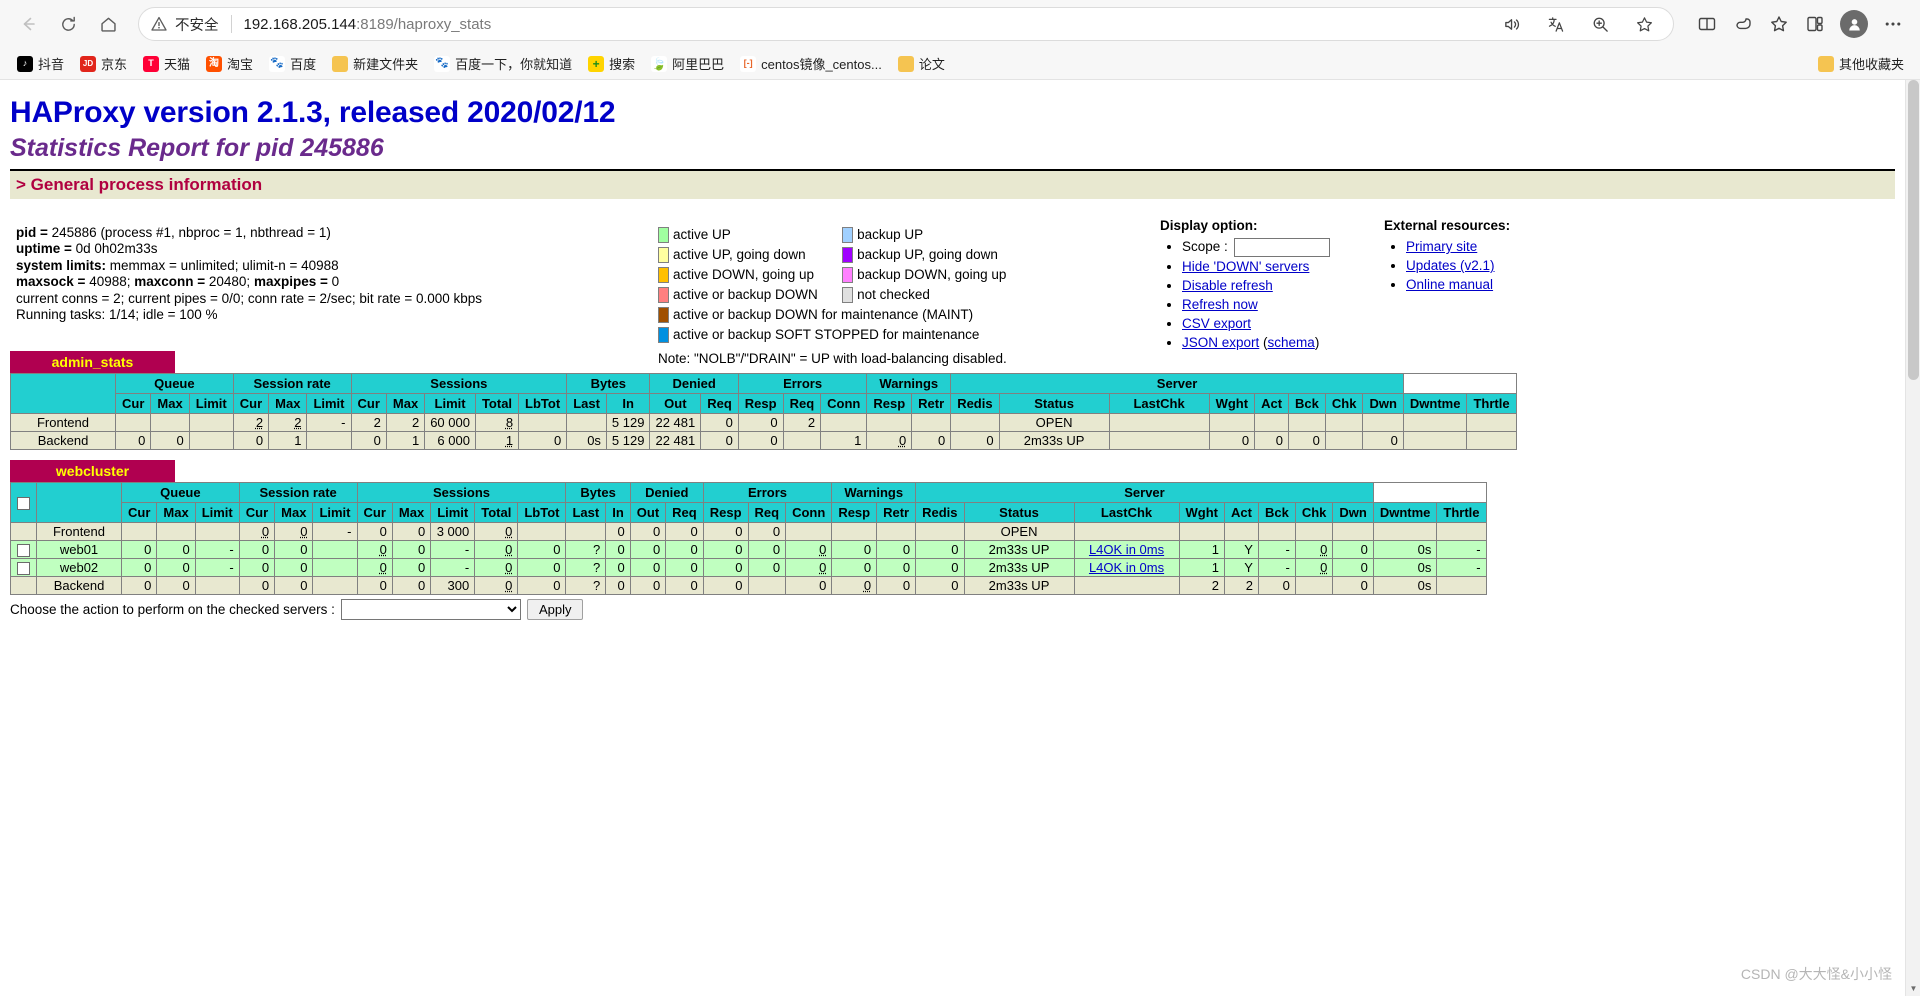 The height and width of the screenshot is (996, 1920). I want to click on row-name: web01, so click(79, 549).